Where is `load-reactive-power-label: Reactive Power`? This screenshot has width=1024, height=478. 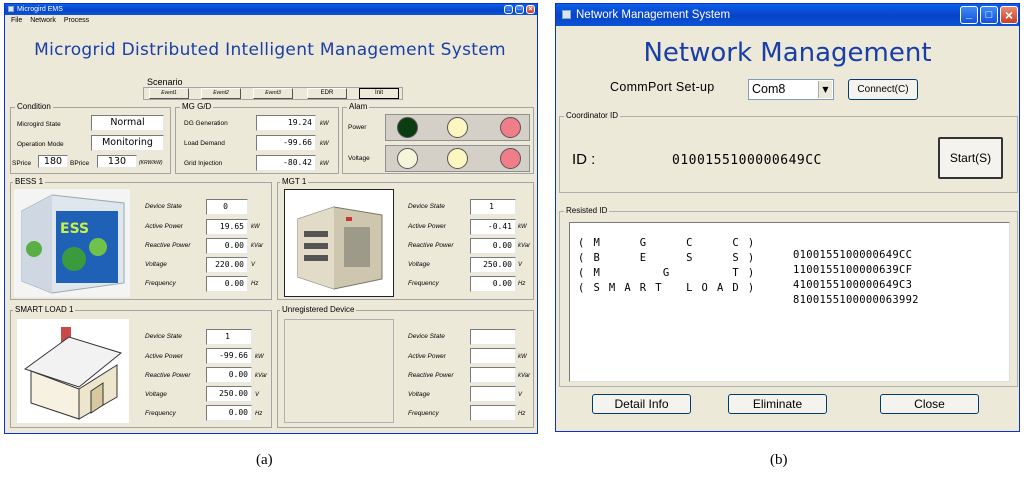
load-reactive-power-label: Reactive Power is located at coordinates (168, 375).